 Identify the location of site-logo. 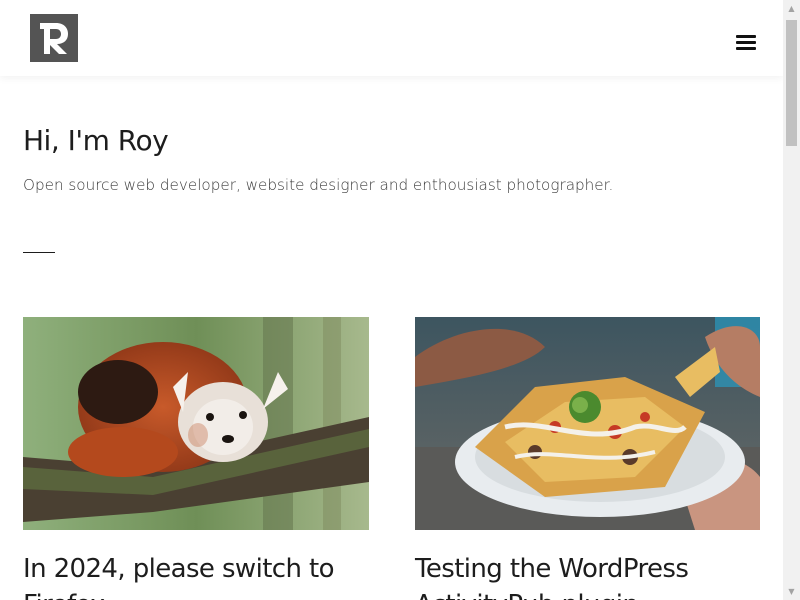
(54, 38).